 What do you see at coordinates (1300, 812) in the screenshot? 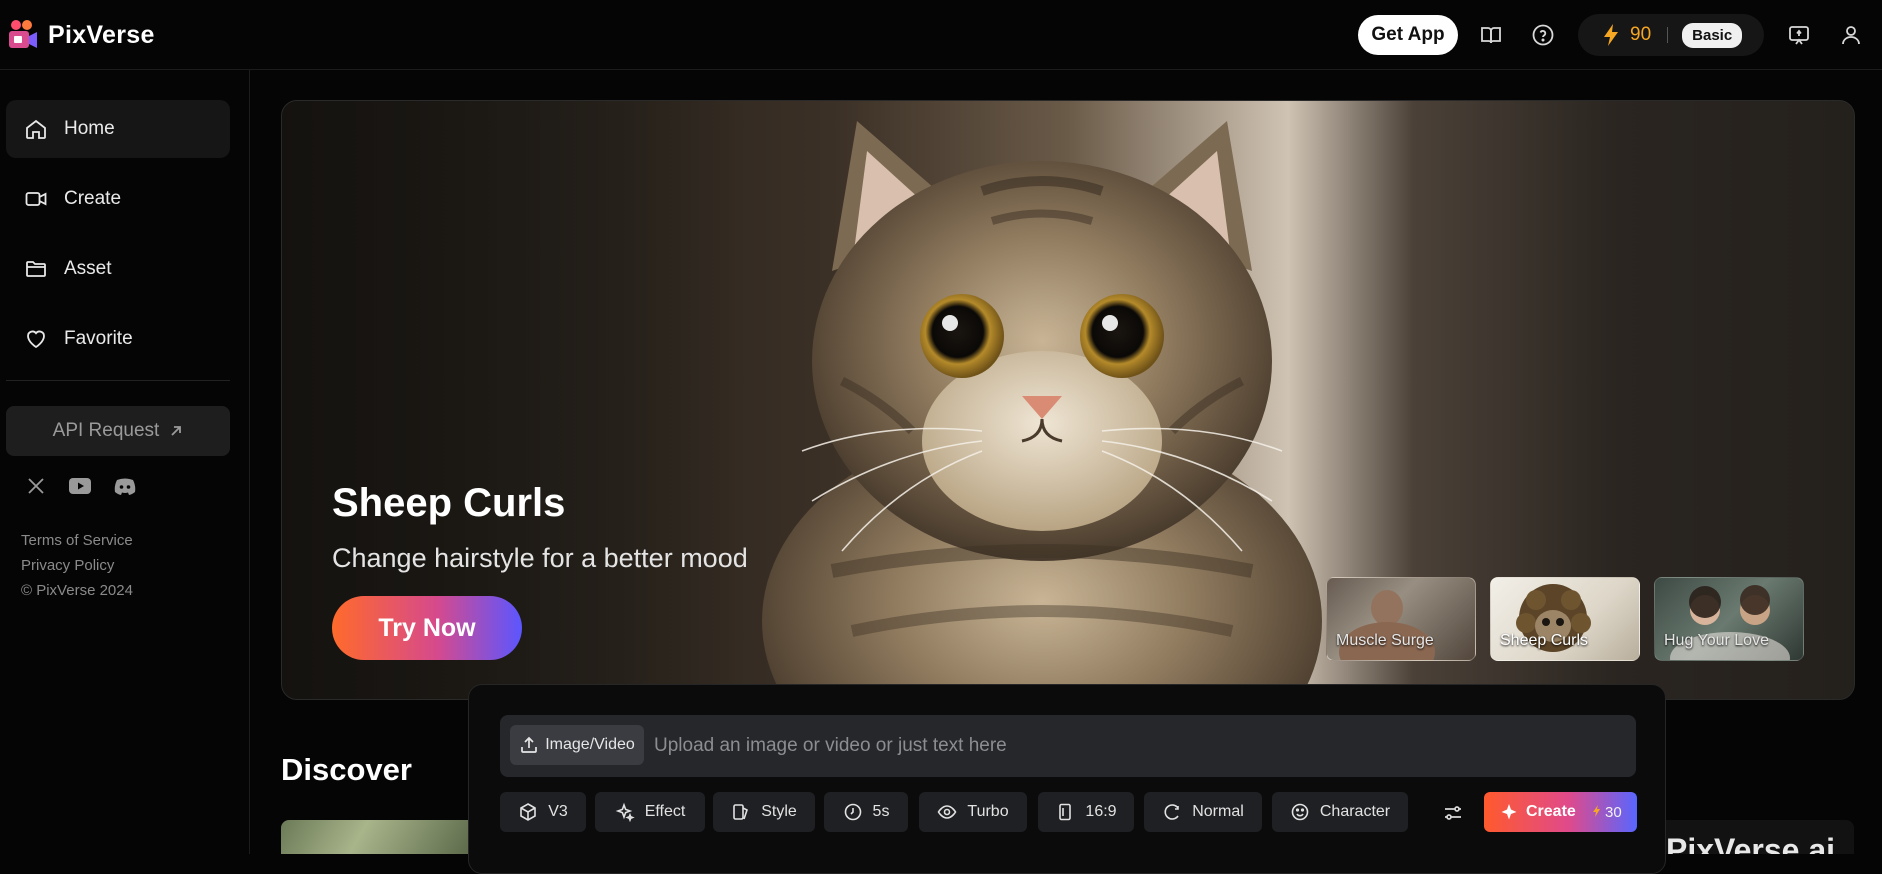
I see `smiley-icon` at bounding box center [1300, 812].